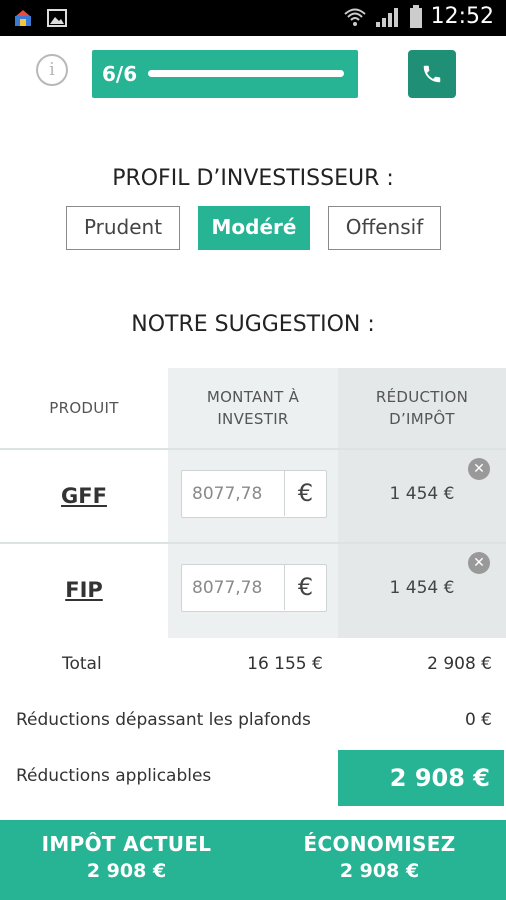 The height and width of the screenshot is (900, 506). What do you see at coordinates (120, 74) in the screenshot?
I see `progress-label: 6/6` at bounding box center [120, 74].